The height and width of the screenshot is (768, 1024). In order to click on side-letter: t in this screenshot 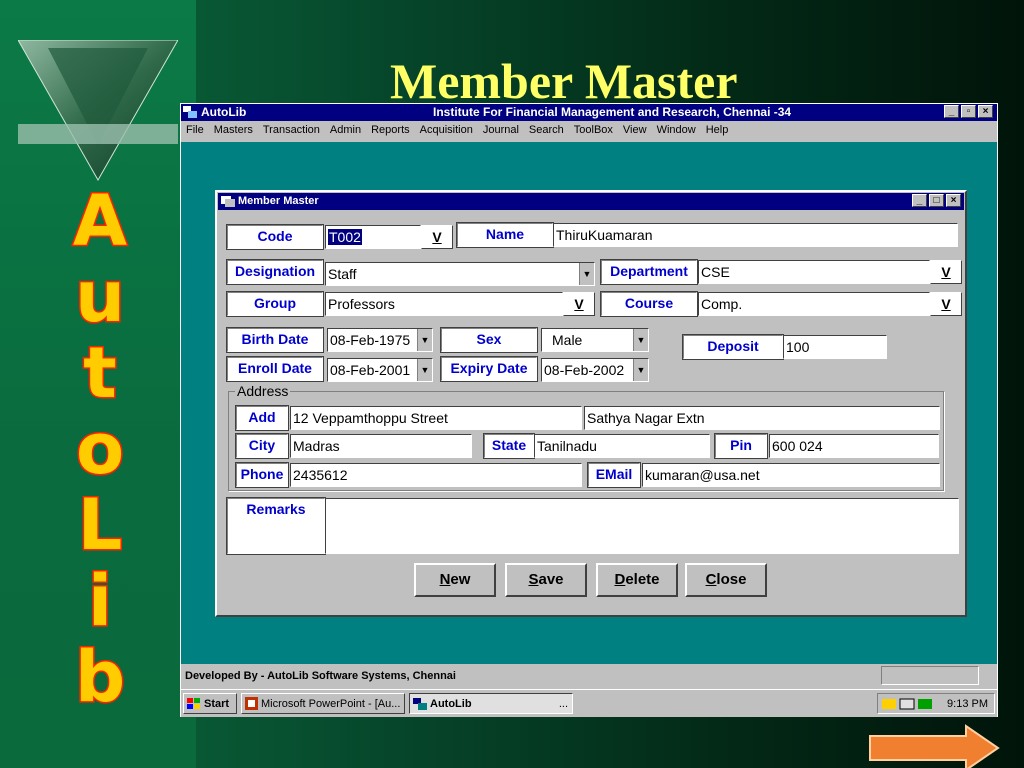, I will do `click(100, 373)`.